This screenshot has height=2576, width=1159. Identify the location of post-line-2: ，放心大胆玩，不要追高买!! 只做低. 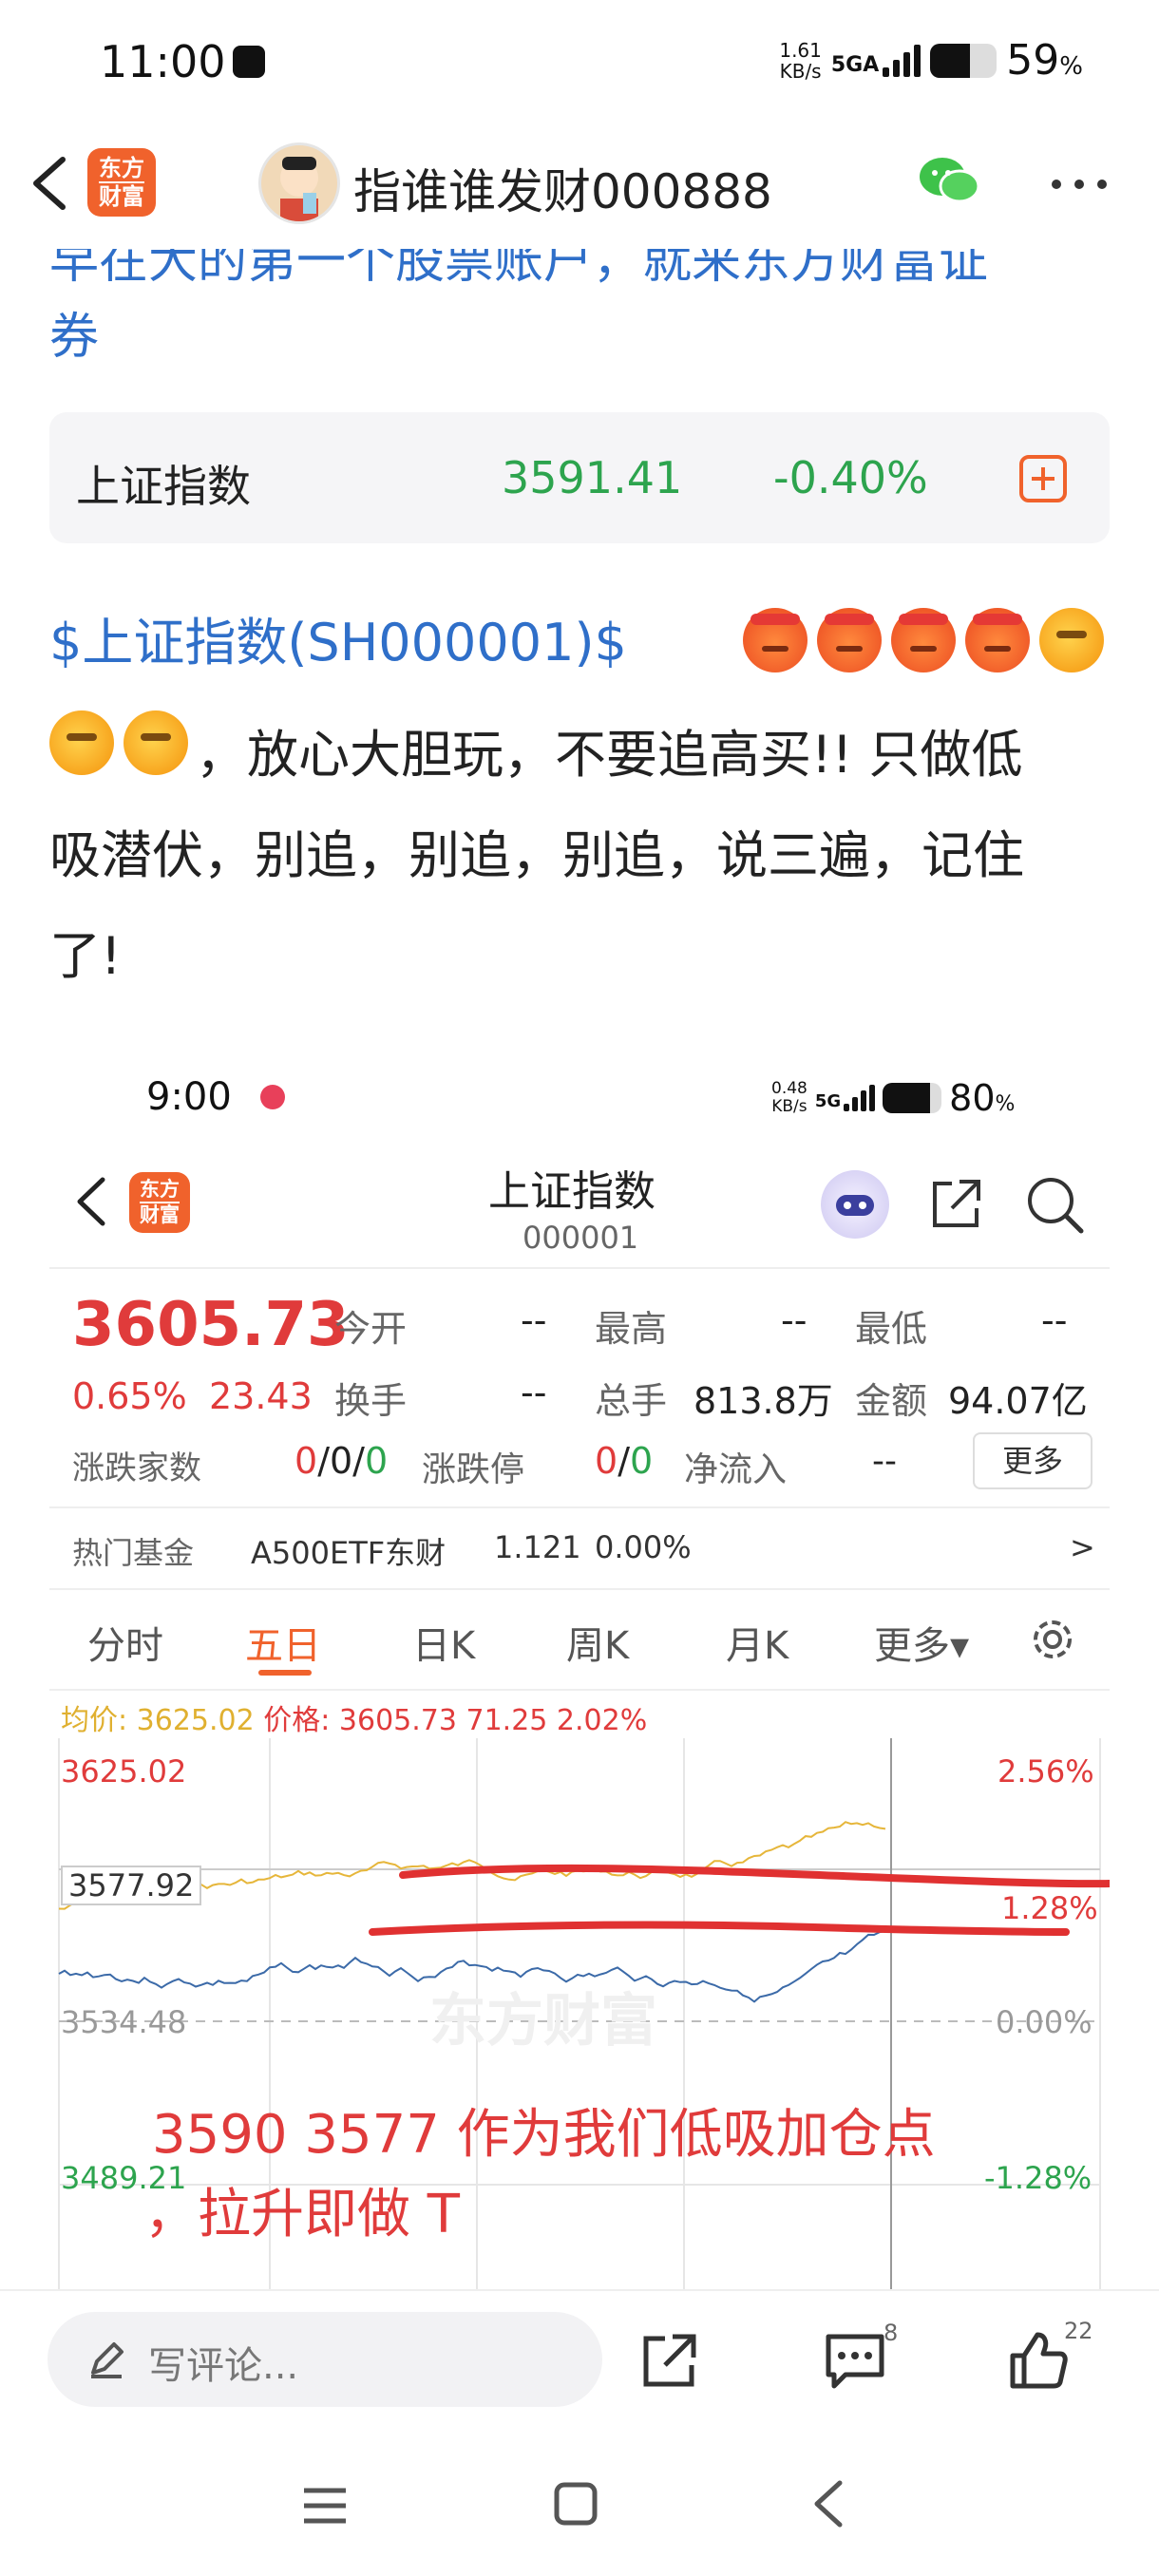
(609, 755).